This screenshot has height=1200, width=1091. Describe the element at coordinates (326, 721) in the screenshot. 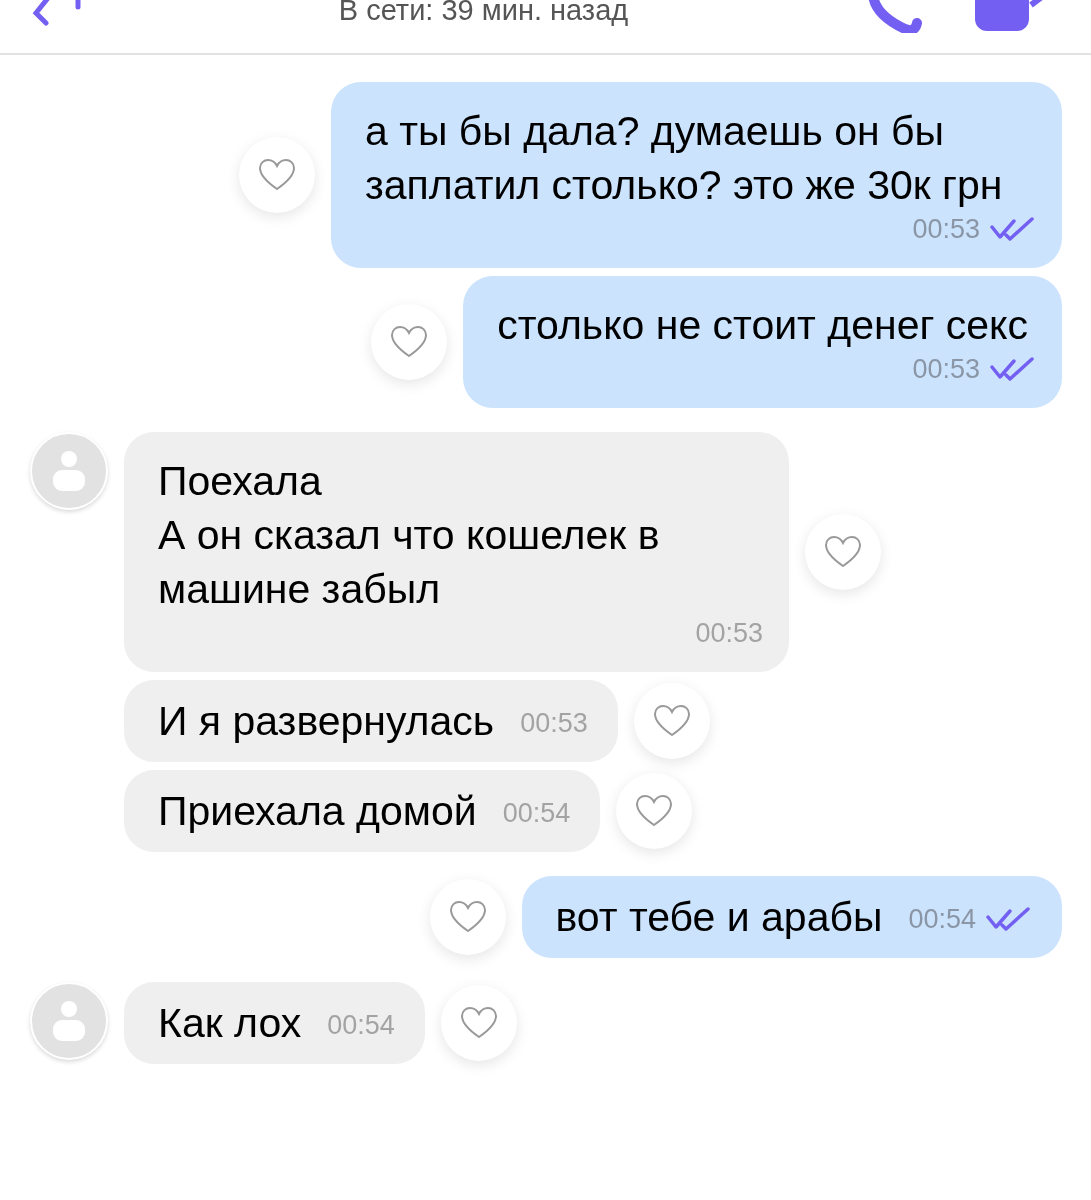

I see `message-text: И я развернулась` at that location.